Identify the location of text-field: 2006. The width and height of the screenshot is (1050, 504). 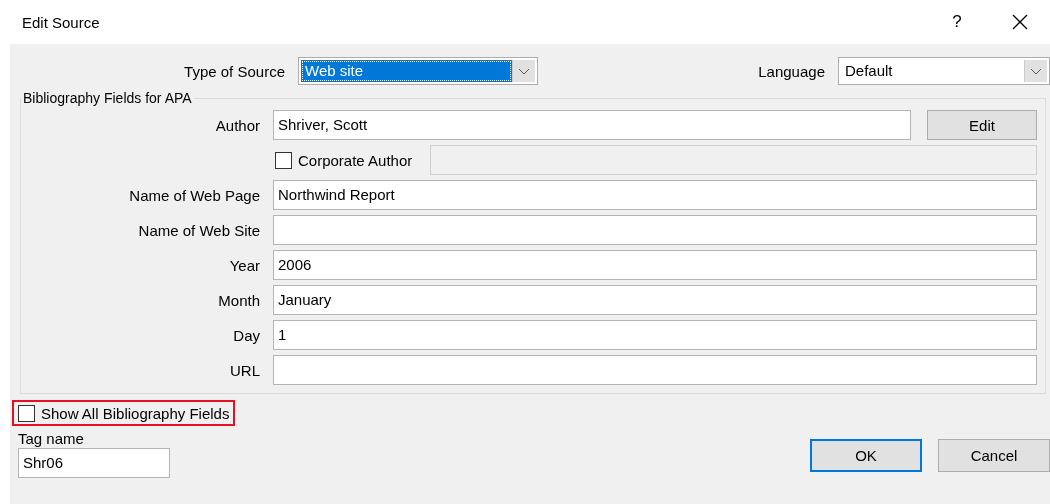
(655, 265).